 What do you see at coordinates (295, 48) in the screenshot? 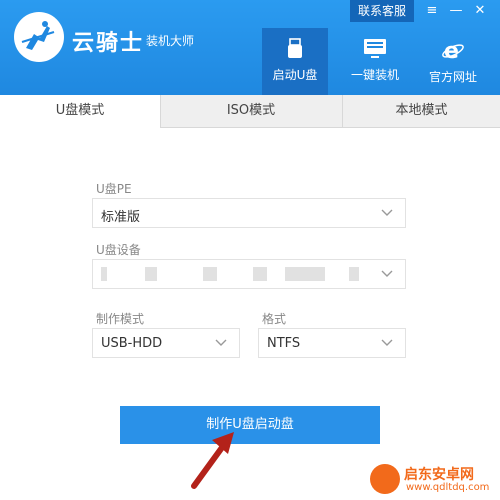
I see `usb-icon` at bounding box center [295, 48].